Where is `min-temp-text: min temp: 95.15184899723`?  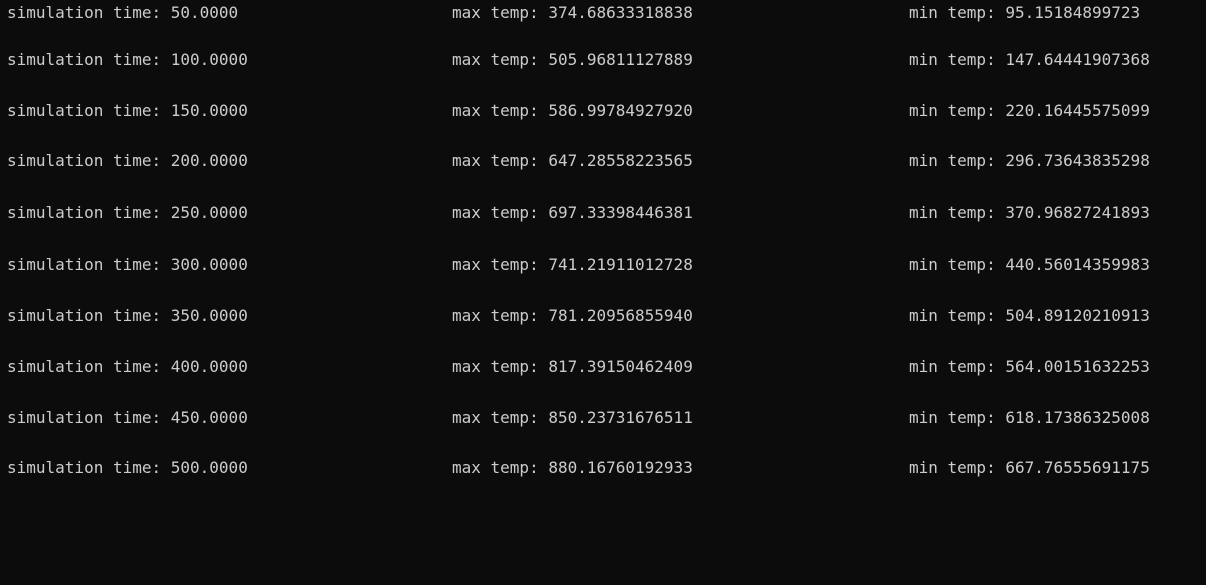 min-temp-text: min temp: 95.15184899723 is located at coordinates (1025, 12).